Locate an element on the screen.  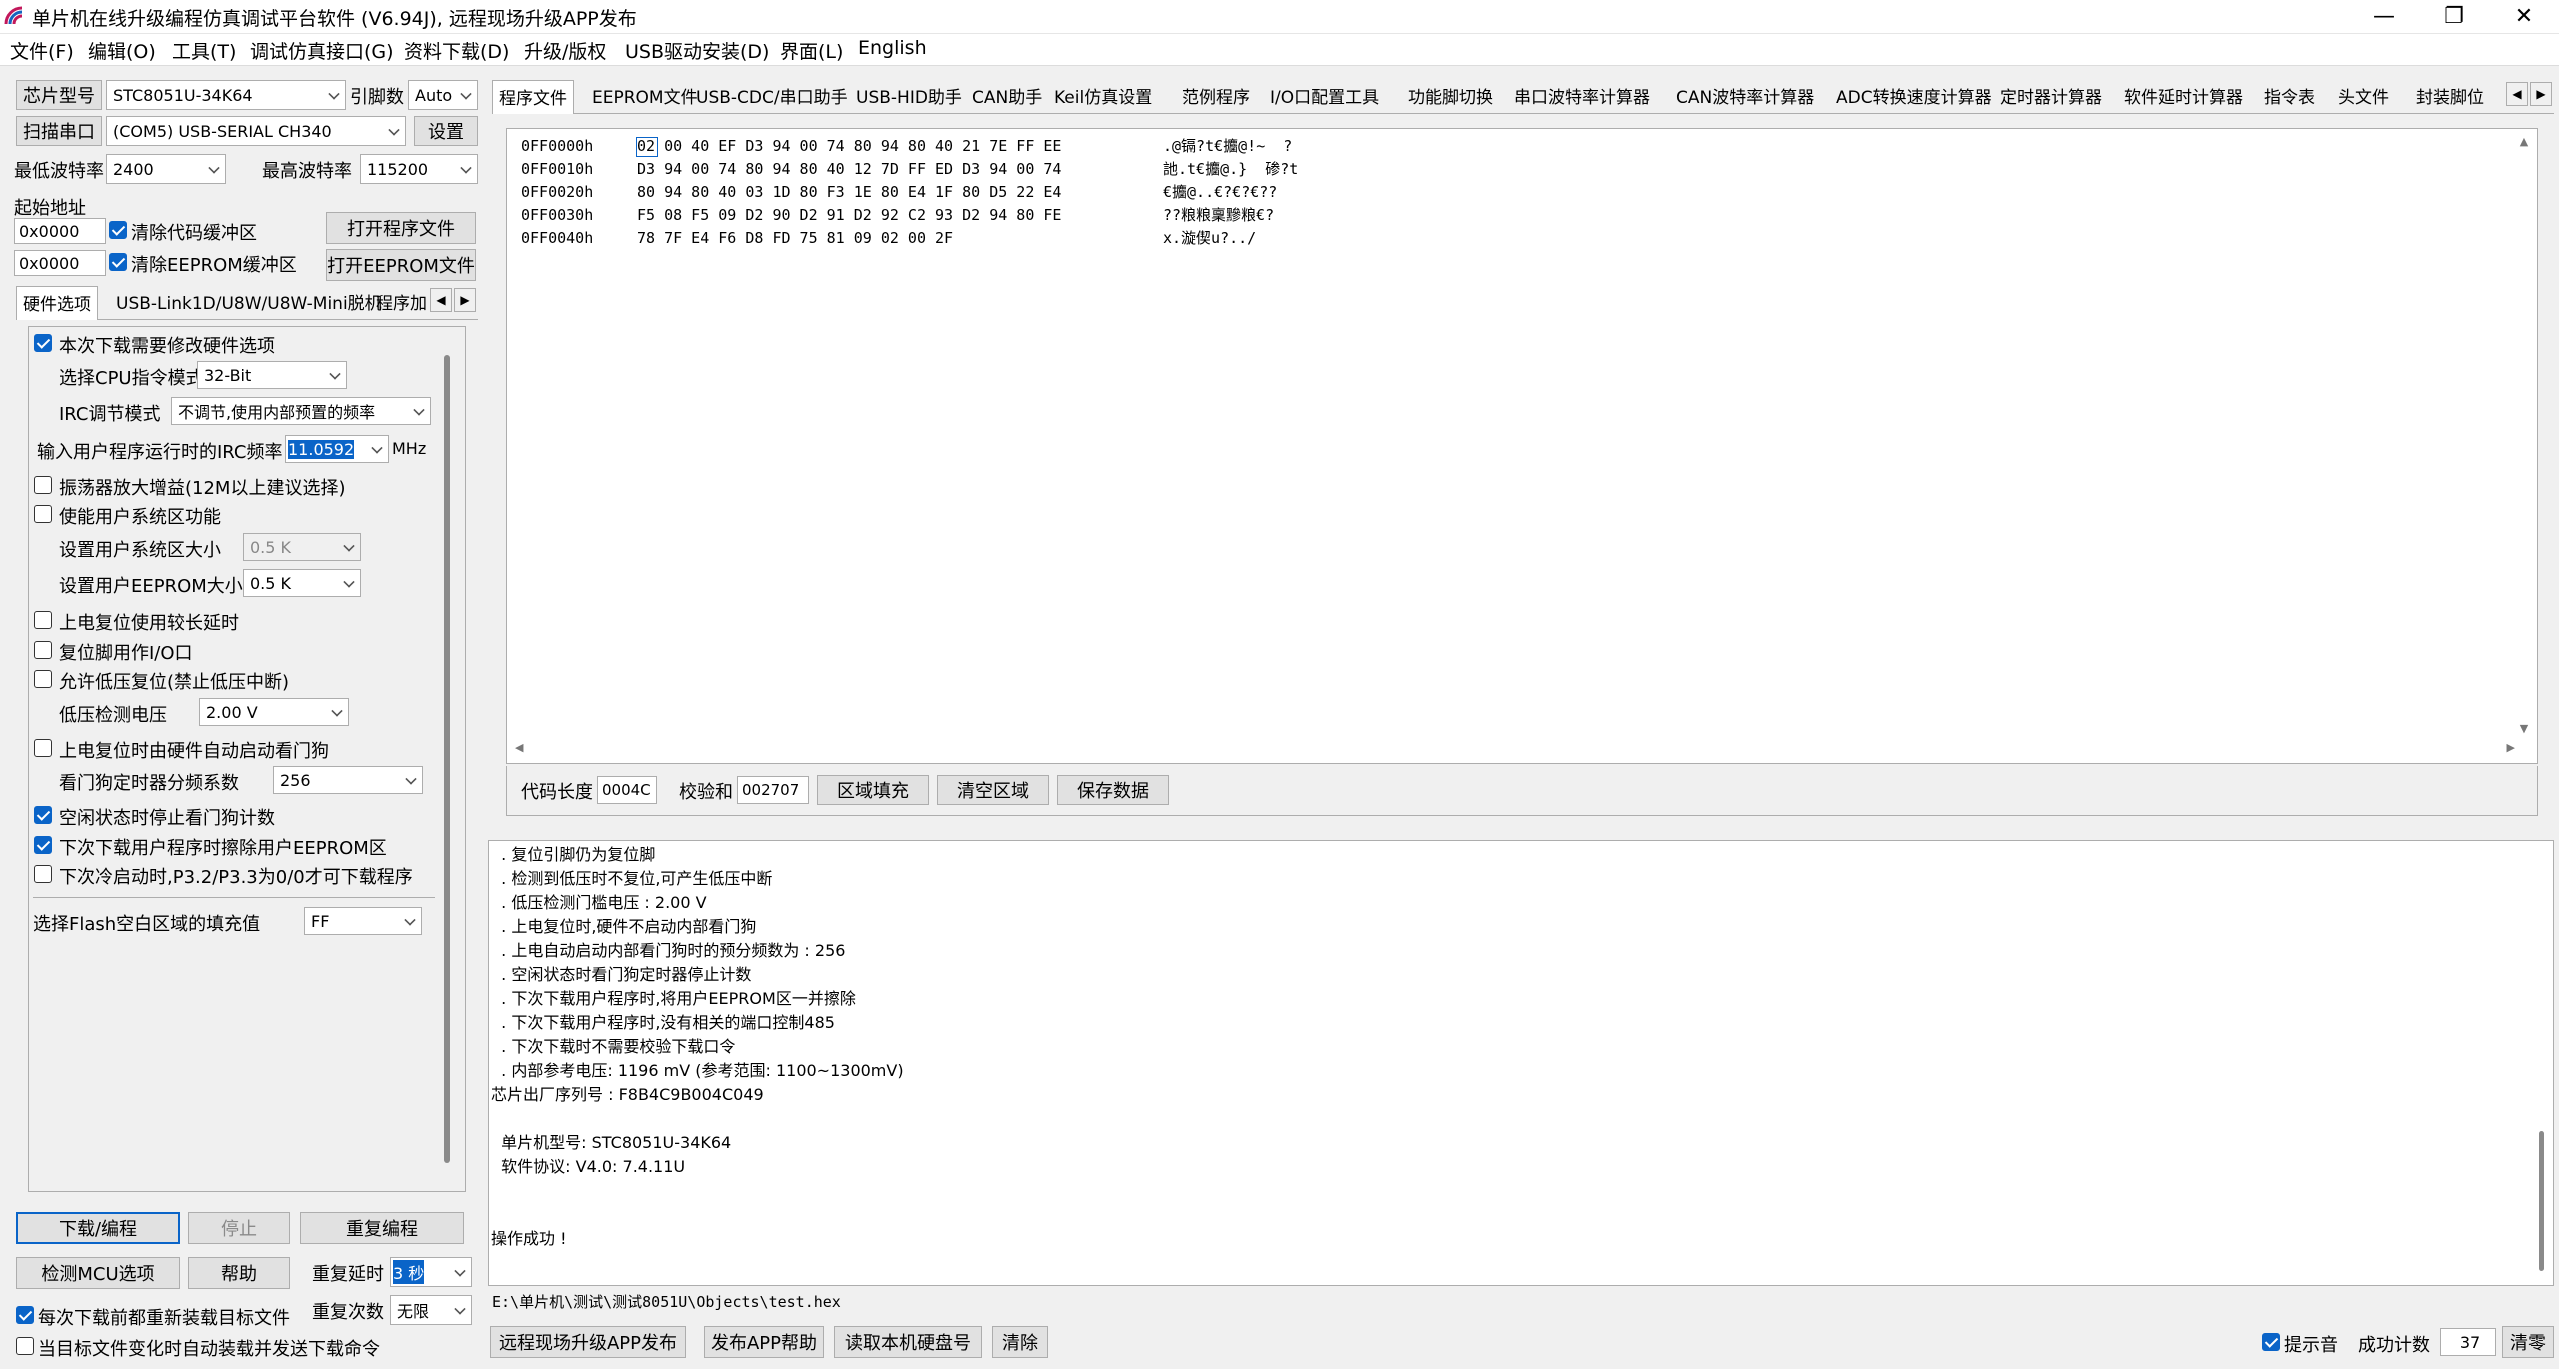
modify-hw-options-checkbox is located at coordinates (43, 343).